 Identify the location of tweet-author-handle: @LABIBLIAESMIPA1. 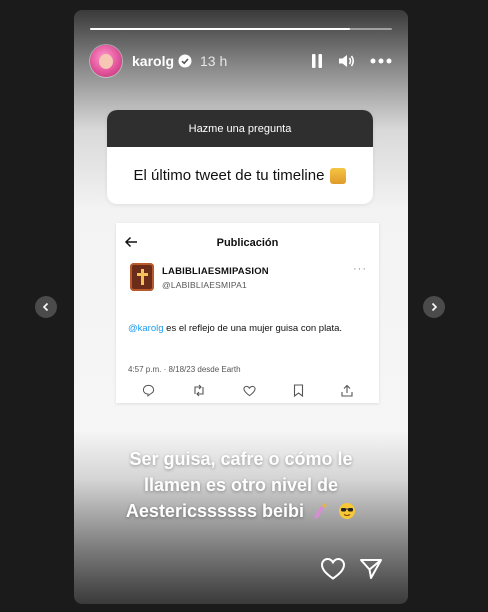
(204, 285).